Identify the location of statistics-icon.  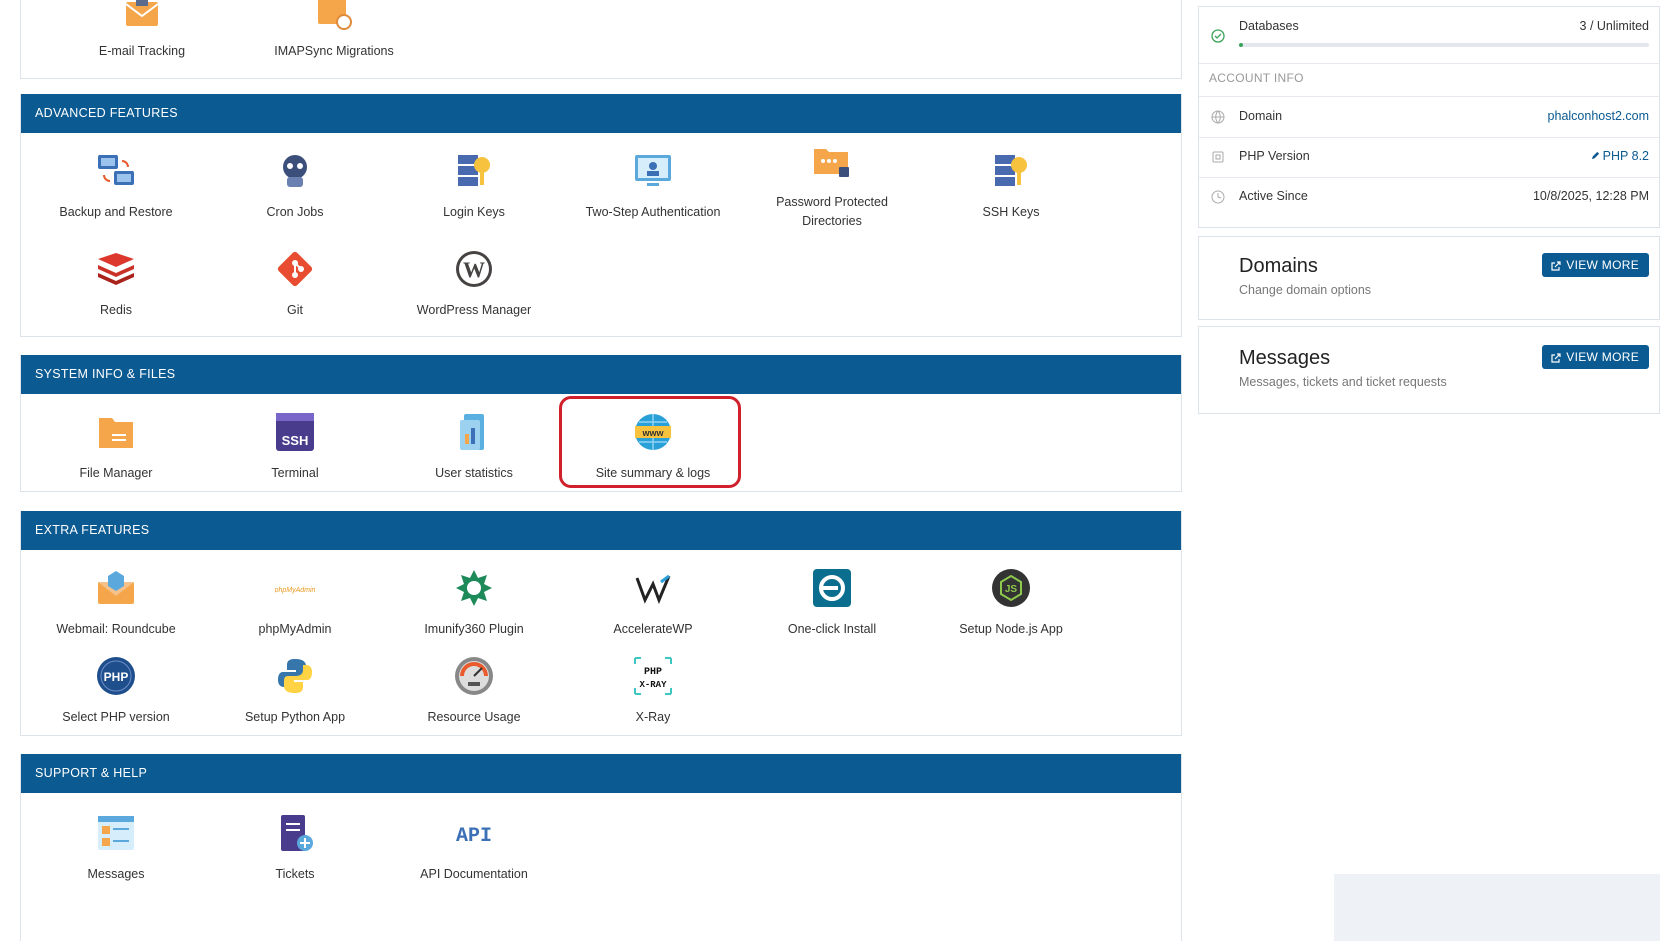
(472, 432).